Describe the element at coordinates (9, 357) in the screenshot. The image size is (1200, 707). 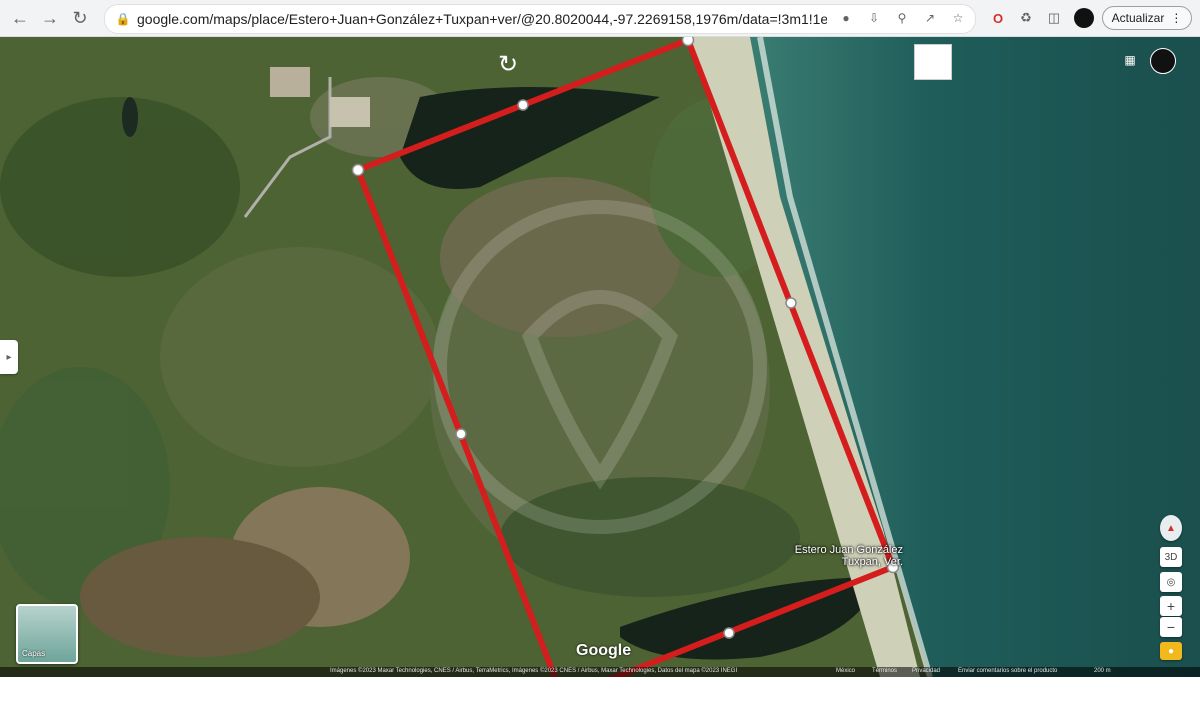
I see `expand-panel-icon: ▸` at that location.